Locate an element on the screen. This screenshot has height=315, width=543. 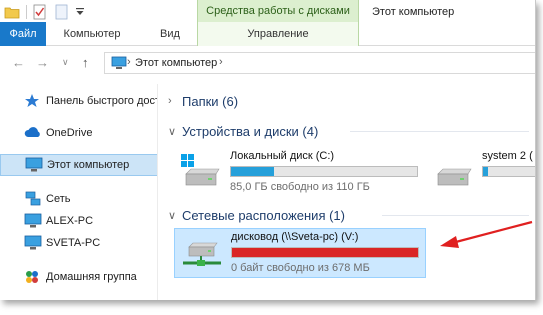
context-tab-group: Средства работы с дисками is located at coordinates (278, 11).